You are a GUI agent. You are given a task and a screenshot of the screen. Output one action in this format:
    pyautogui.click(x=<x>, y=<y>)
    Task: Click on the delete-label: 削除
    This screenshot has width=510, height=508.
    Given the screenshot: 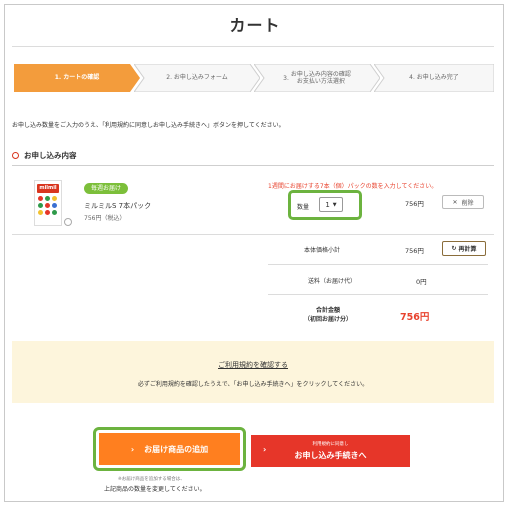 What is the action you would take?
    pyautogui.click(x=467, y=203)
    